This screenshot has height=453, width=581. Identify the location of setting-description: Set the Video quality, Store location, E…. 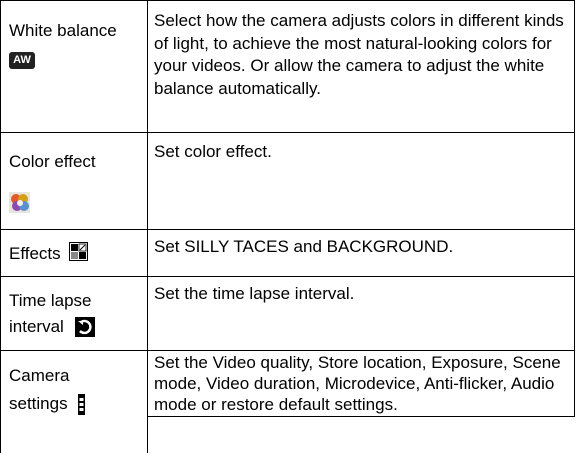
(357, 383).